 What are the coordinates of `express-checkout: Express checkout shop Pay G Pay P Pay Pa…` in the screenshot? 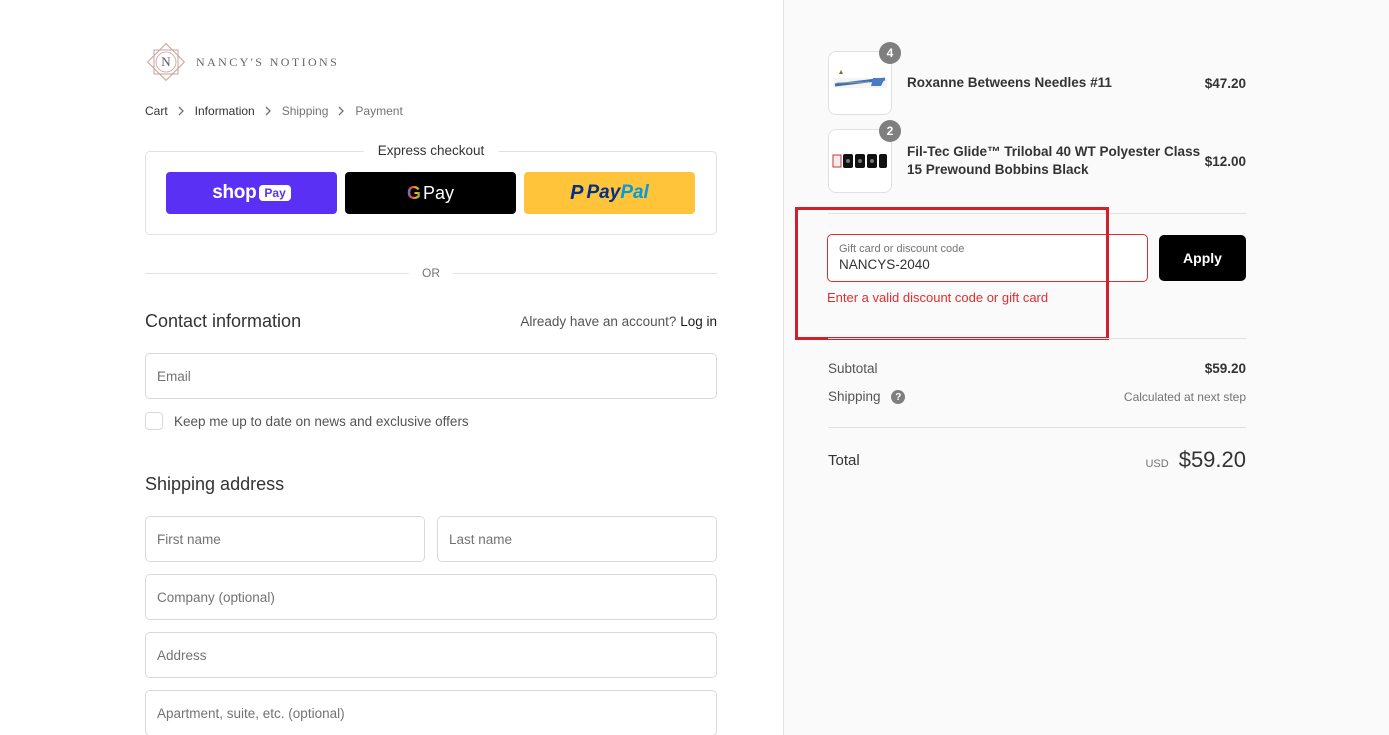 It's located at (431, 189).